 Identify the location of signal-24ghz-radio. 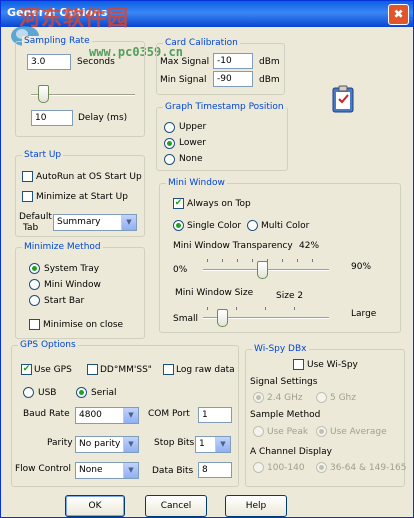
(258, 397).